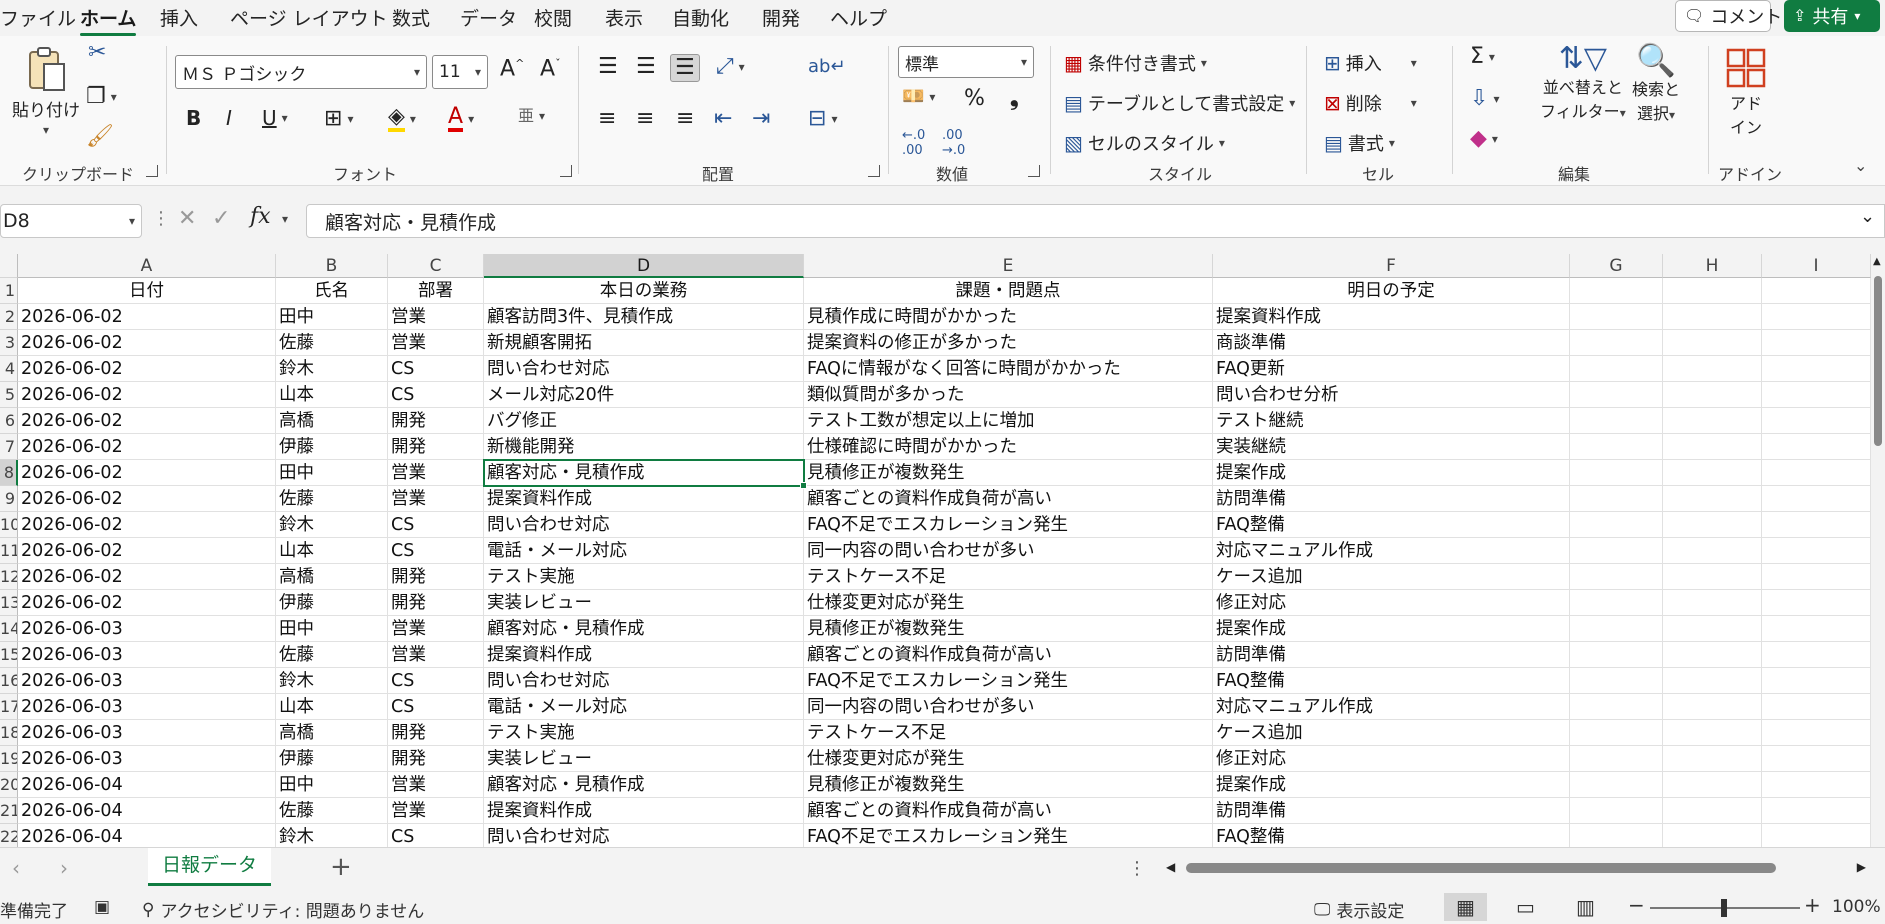 The height and width of the screenshot is (924, 1885). I want to click on prev-sheet-icon: ‹, so click(16, 868).